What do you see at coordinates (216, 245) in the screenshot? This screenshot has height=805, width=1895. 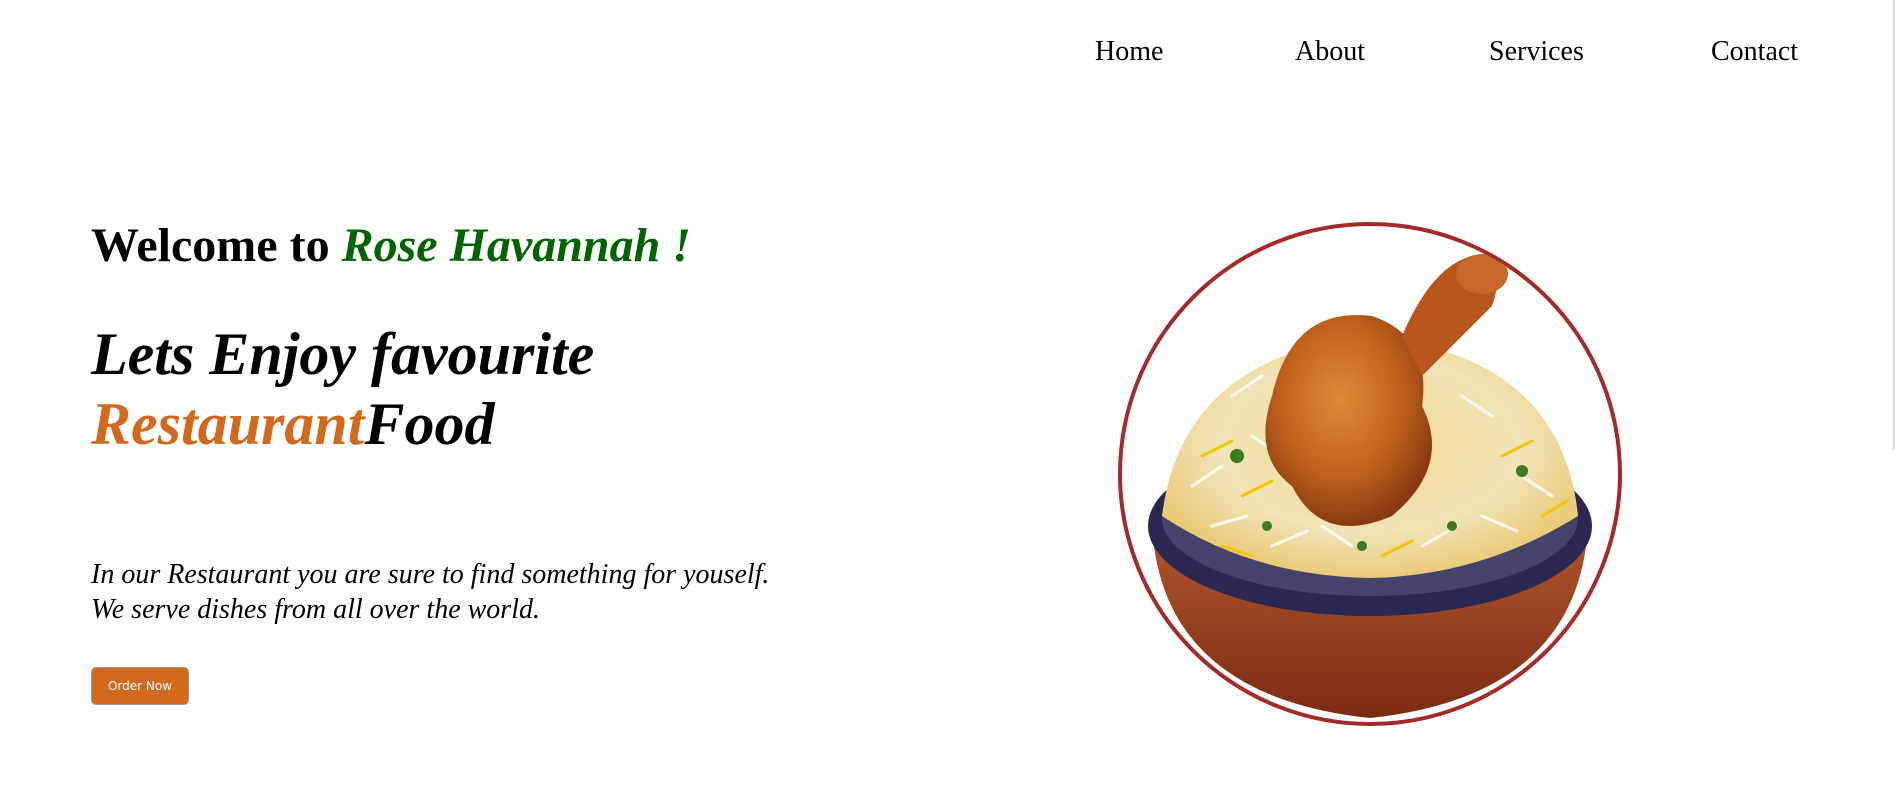 I see `welcome-prefix: Welcome to` at bounding box center [216, 245].